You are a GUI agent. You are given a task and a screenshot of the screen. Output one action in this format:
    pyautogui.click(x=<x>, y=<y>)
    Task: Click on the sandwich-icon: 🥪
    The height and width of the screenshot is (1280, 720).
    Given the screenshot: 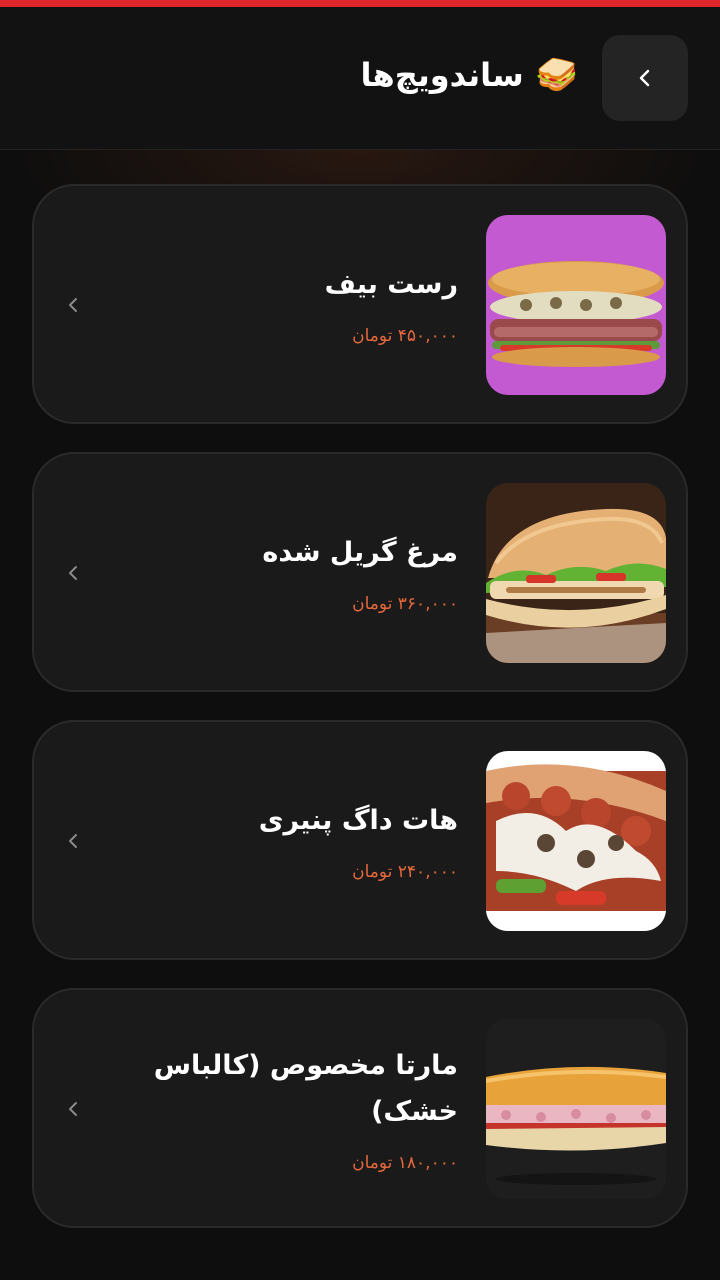 What is the action you would take?
    pyautogui.click(x=556, y=75)
    